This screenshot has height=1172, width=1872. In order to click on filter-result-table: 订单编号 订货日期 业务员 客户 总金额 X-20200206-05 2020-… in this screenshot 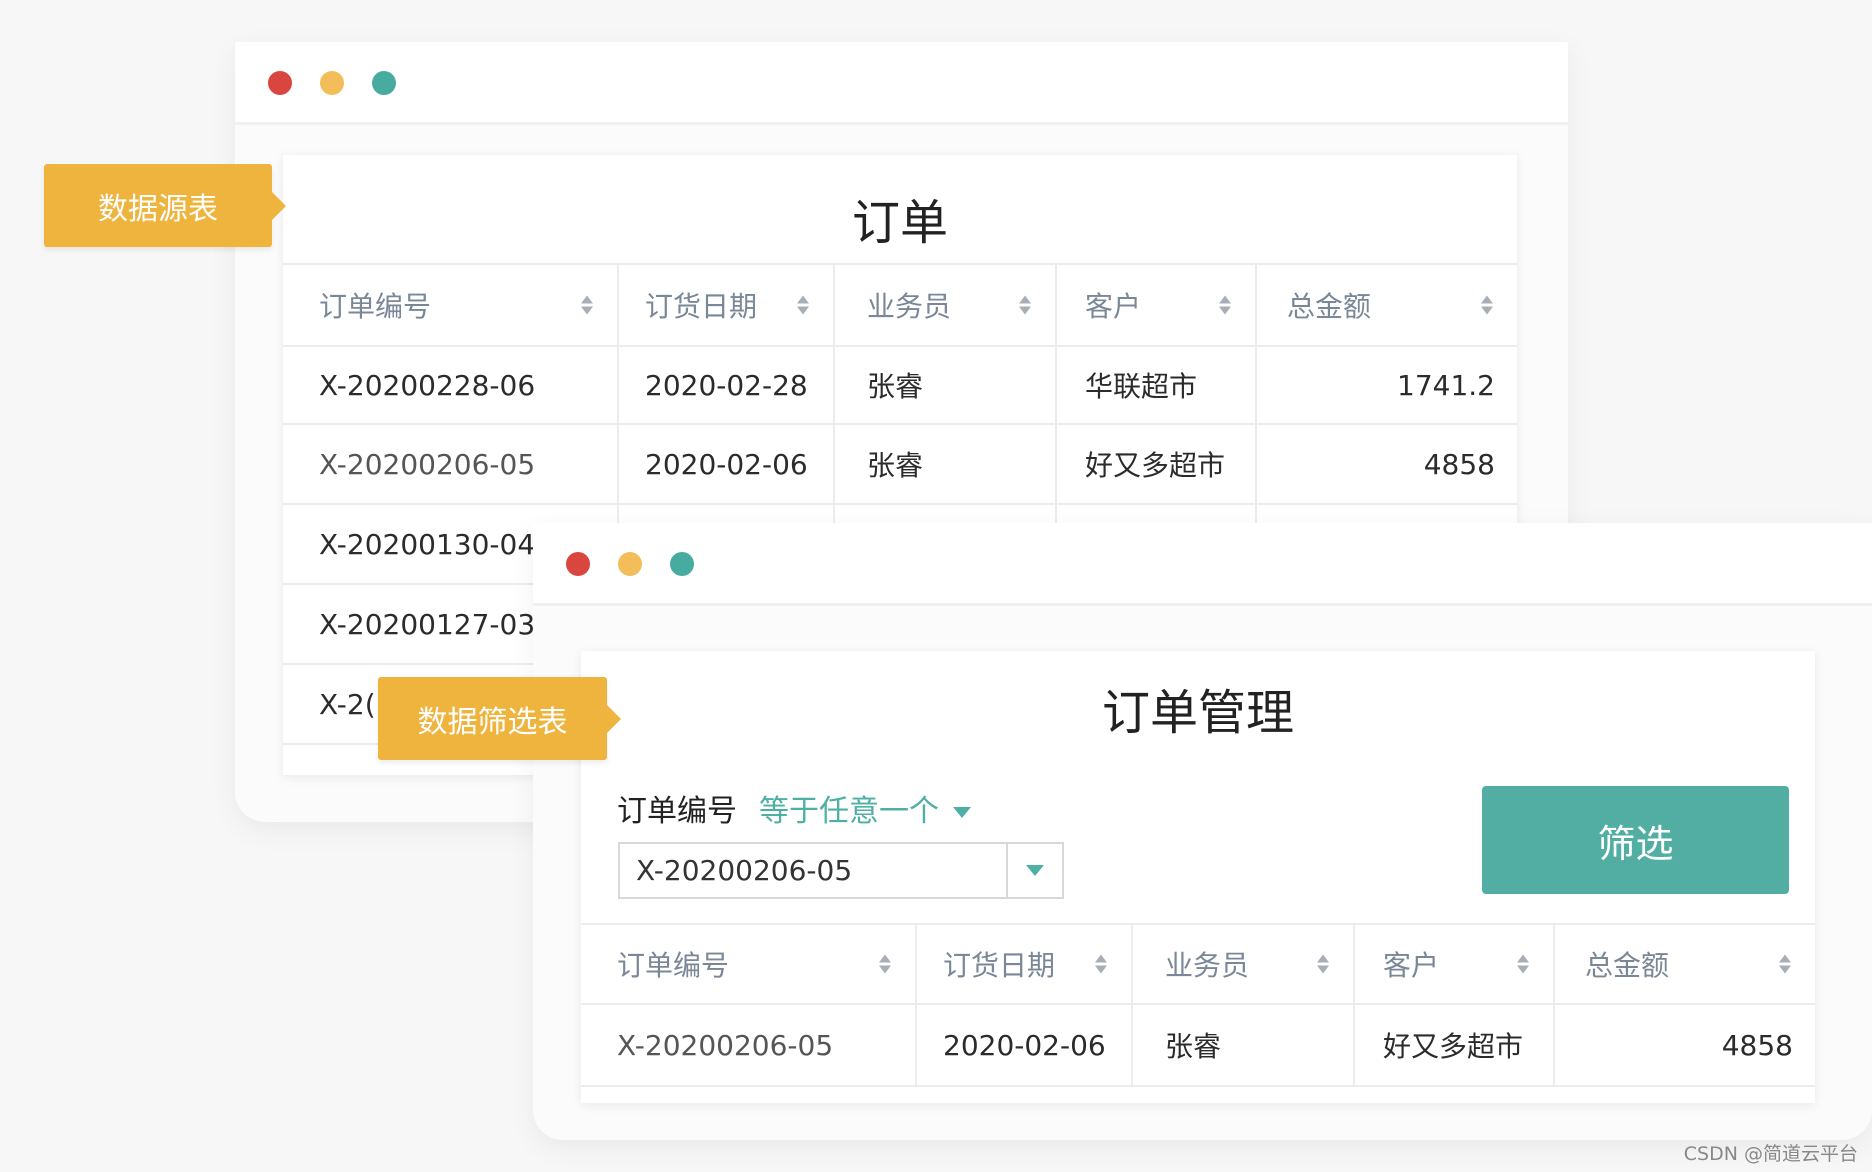, I will do `click(1198, 1015)`.